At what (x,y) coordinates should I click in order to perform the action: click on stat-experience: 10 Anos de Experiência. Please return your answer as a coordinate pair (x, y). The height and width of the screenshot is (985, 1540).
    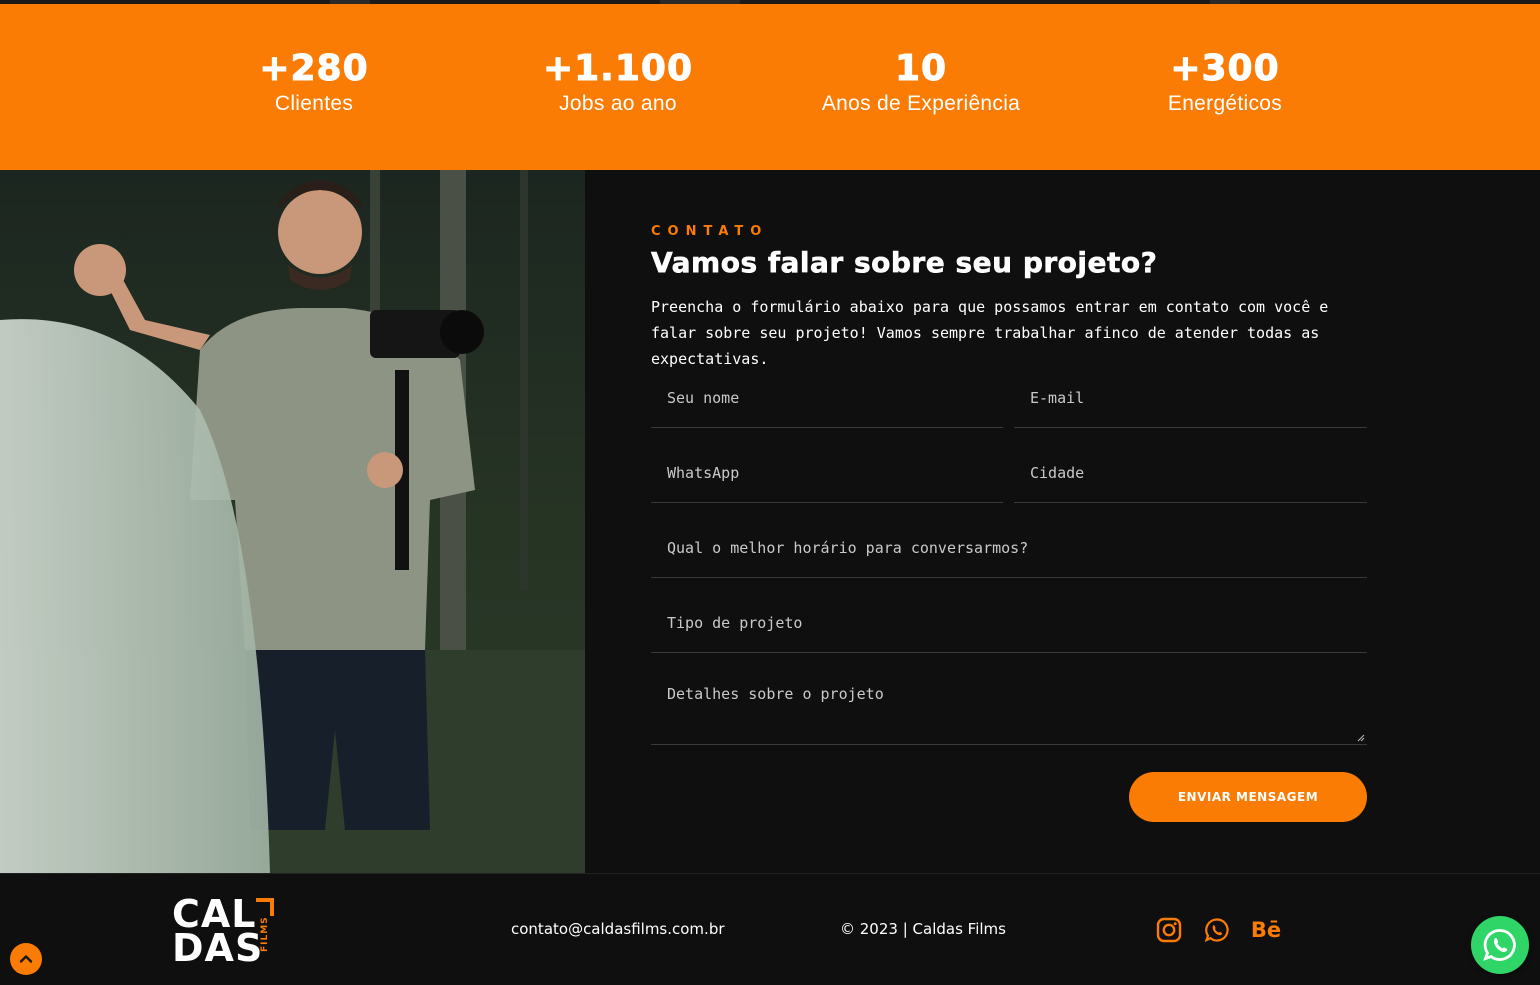
    Looking at the image, I should click on (921, 82).